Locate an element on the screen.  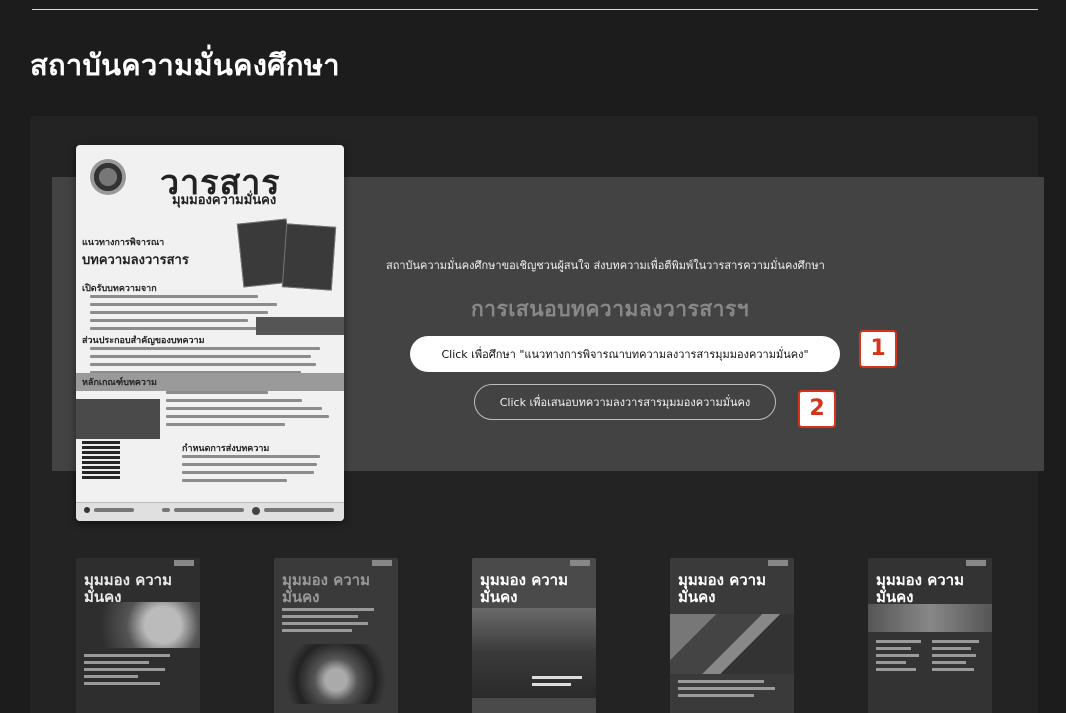
step-badge-1: 1 is located at coordinates (878, 349).